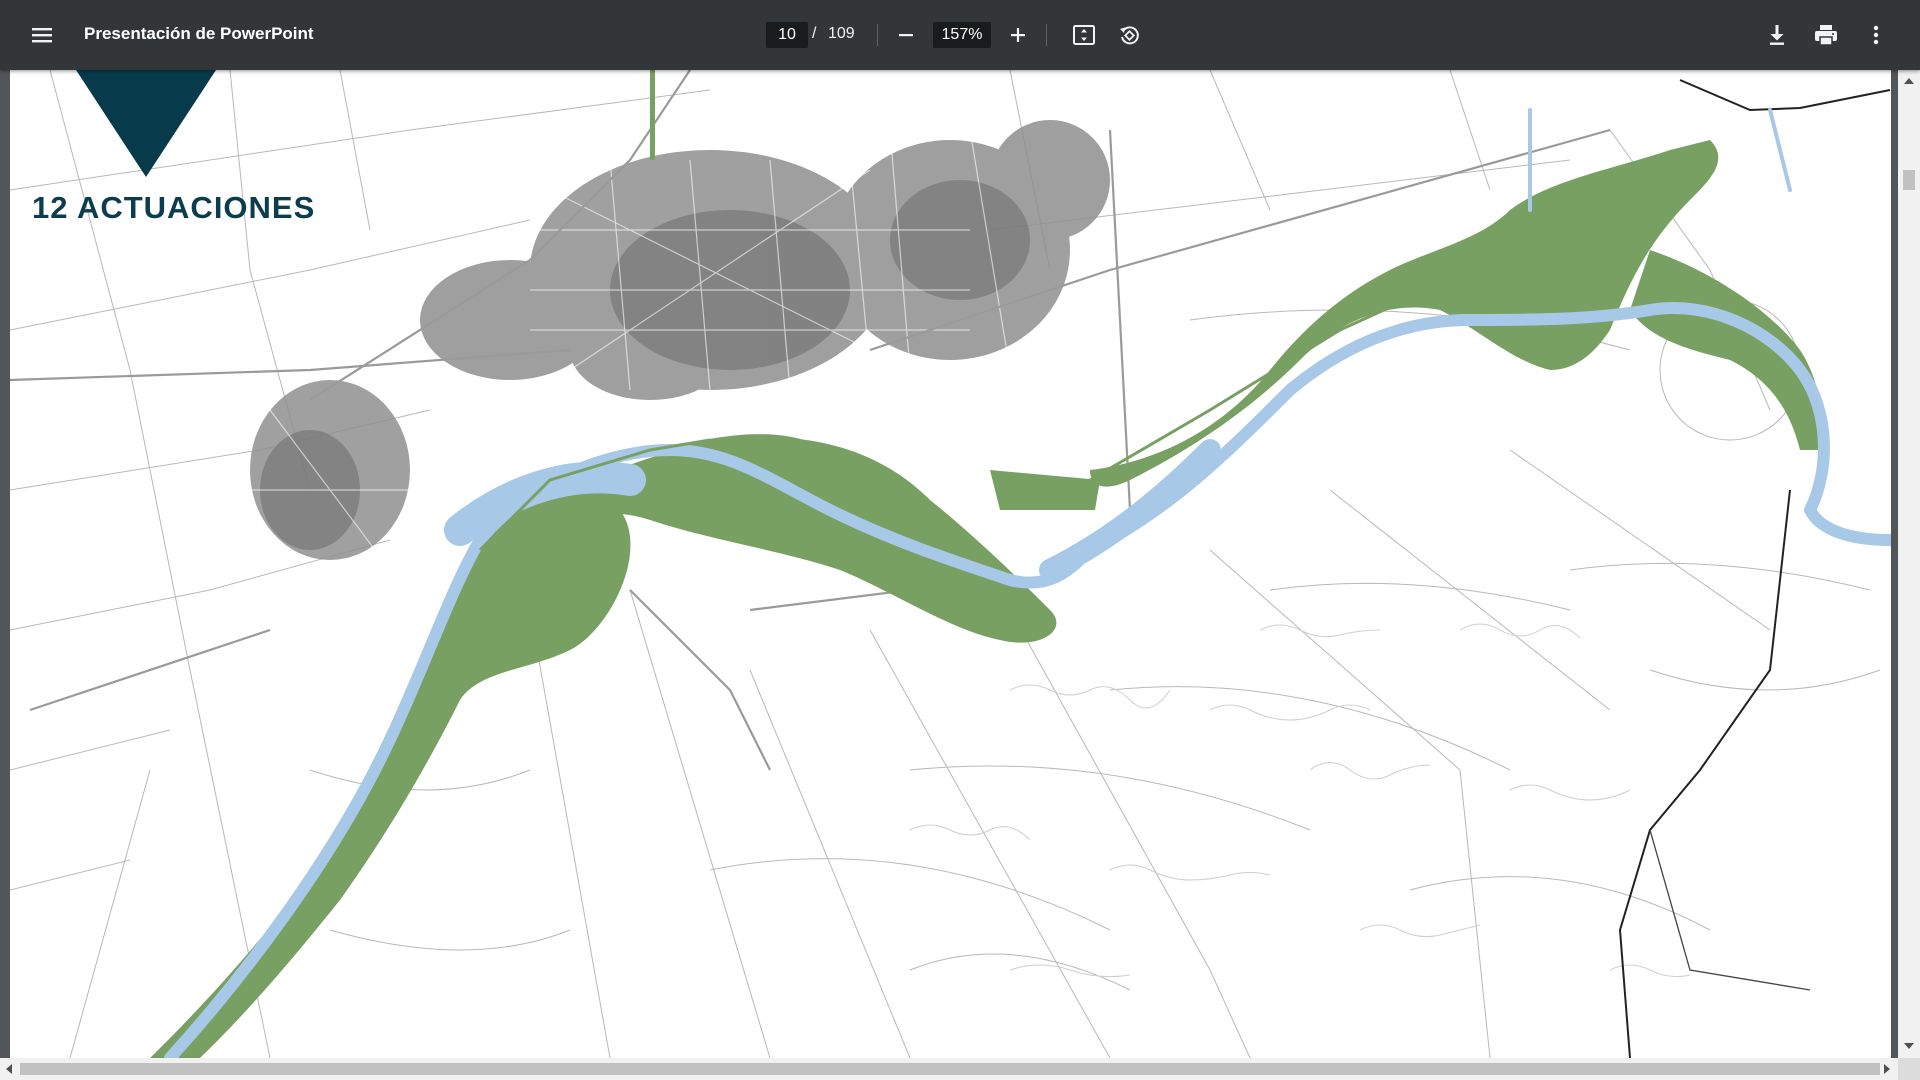  I want to click on plus-icon, so click(1018, 35).